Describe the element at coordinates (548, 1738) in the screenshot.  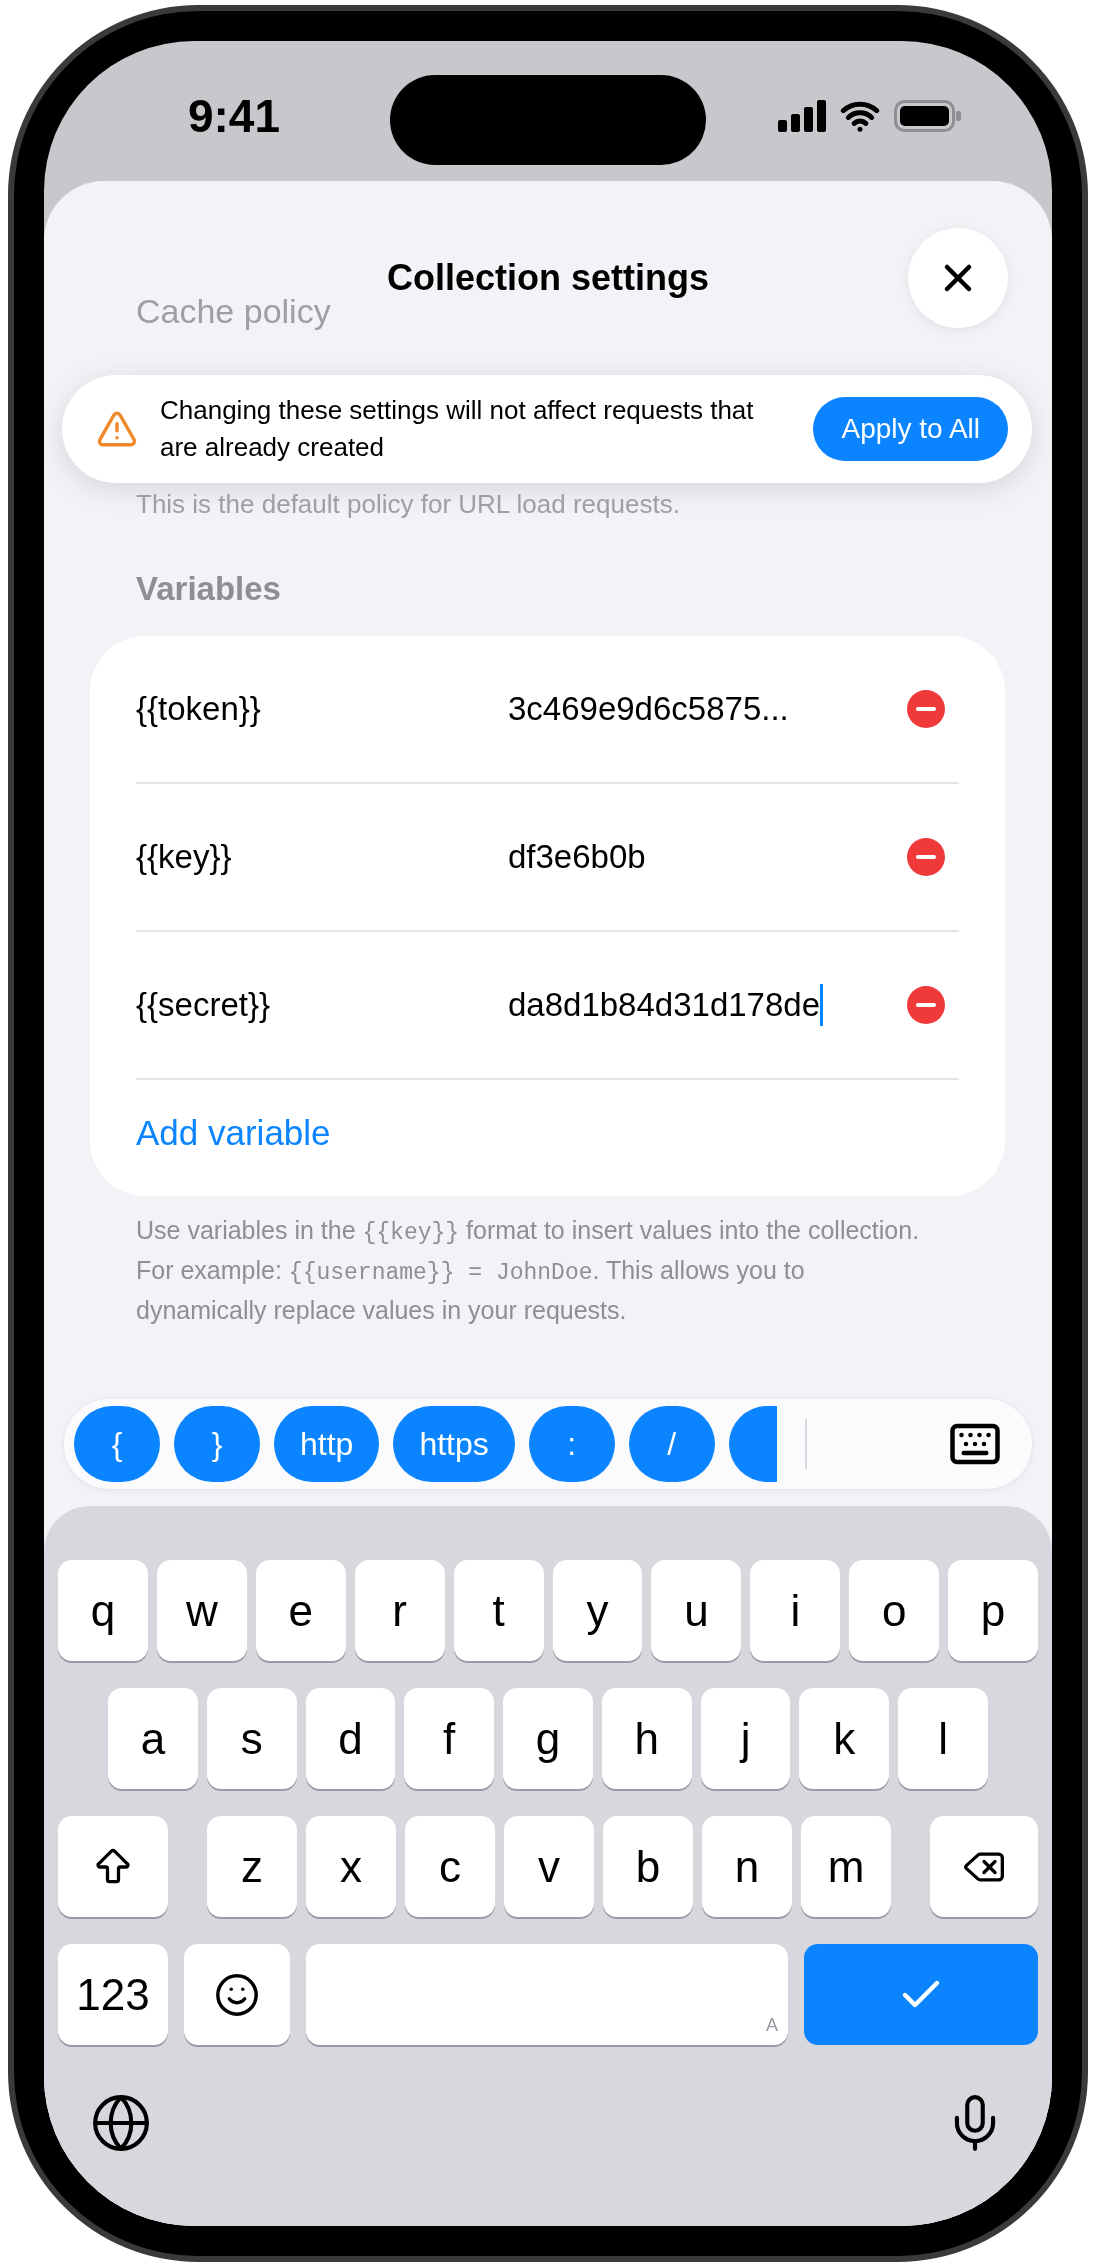
I see `letter-key: g` at that location.